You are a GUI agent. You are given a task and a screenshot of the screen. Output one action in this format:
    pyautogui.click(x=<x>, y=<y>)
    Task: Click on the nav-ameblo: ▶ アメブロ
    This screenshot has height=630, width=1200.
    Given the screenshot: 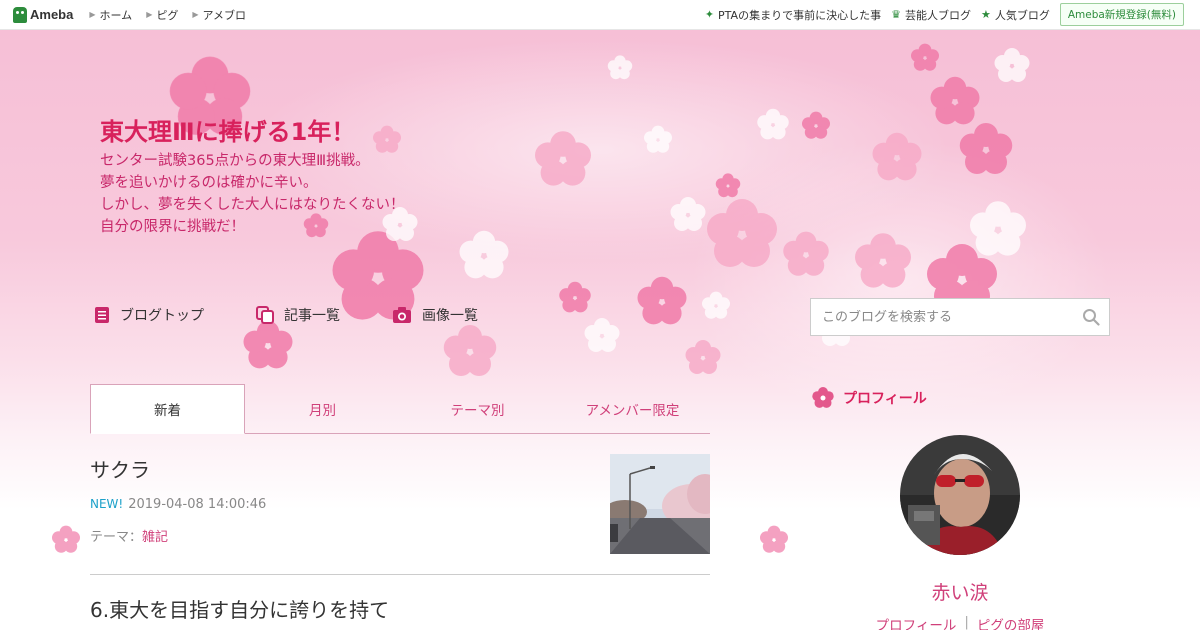 What is the action you would take?
    pyautogui.click(x=219, y=15)
    